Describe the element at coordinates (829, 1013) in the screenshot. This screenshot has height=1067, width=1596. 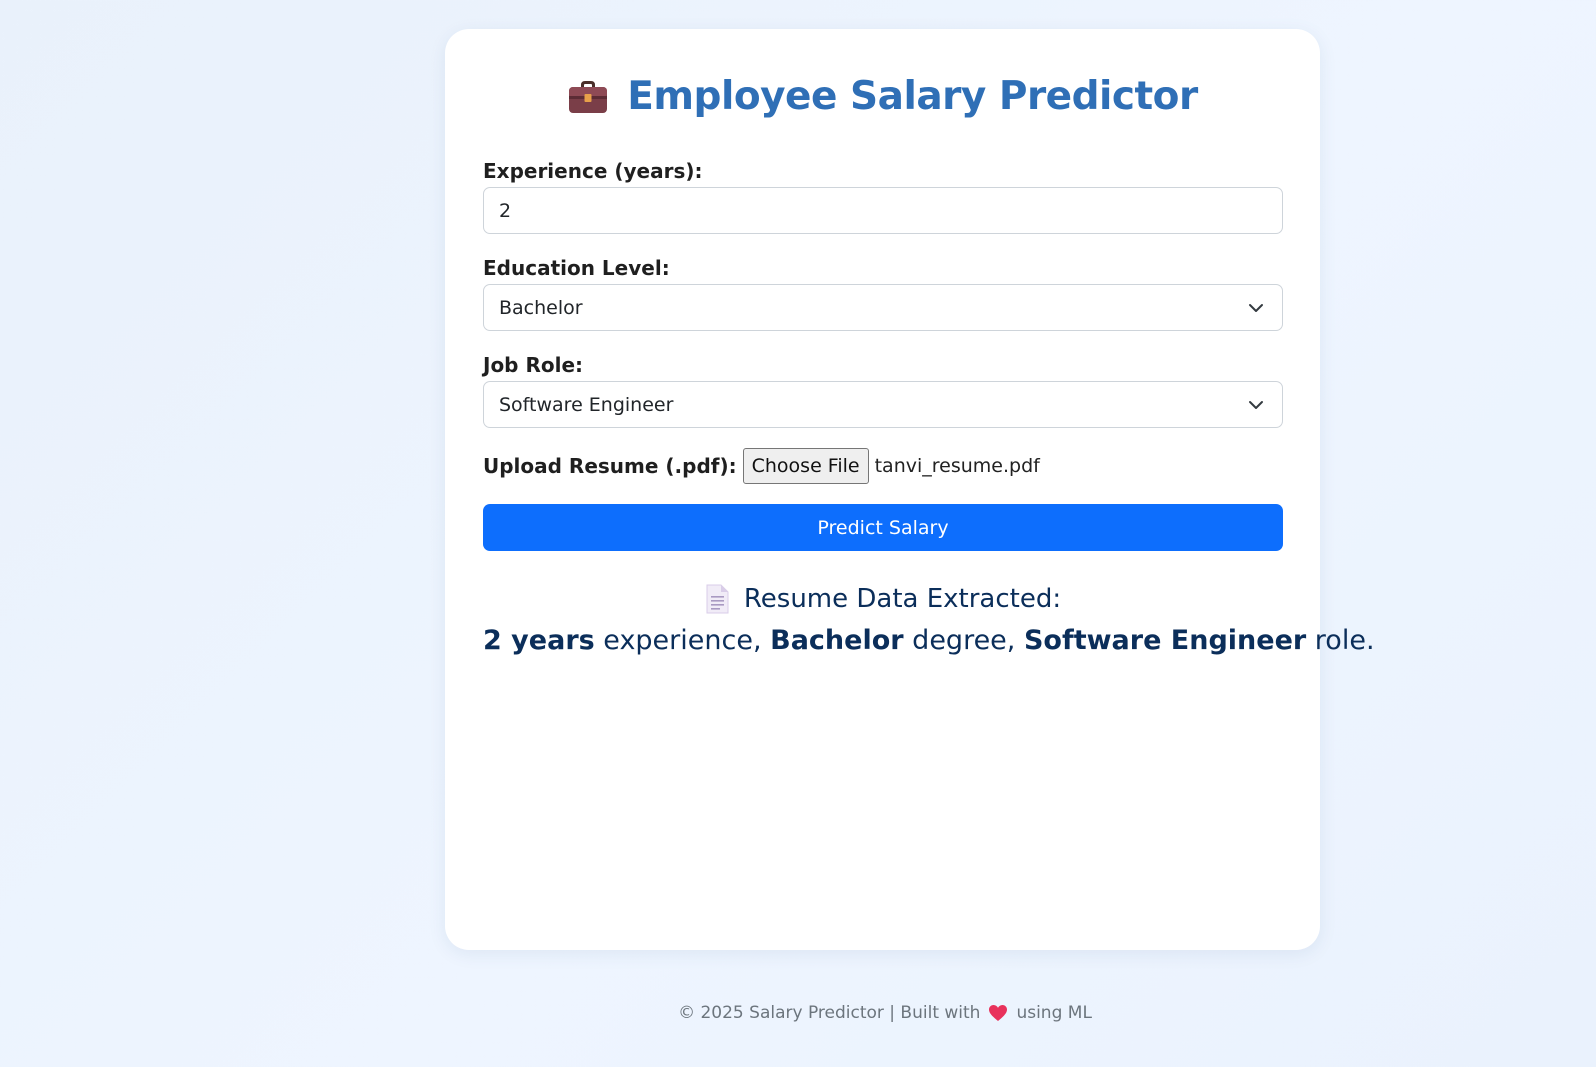
I see `footer-text-before: © 2025 Salary Predictor | Built with` at that location.